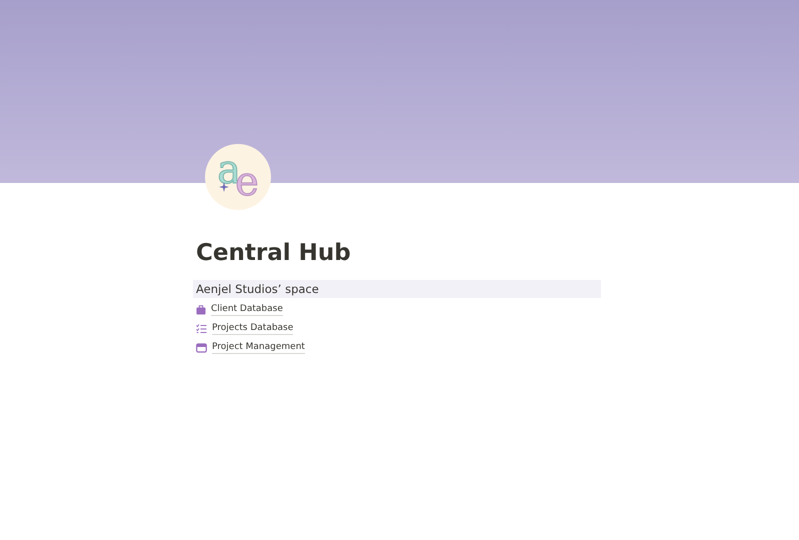 The image size is (799, 540). I want to click on section-heading: Aenjel Studios’ space, so click(397, 289).